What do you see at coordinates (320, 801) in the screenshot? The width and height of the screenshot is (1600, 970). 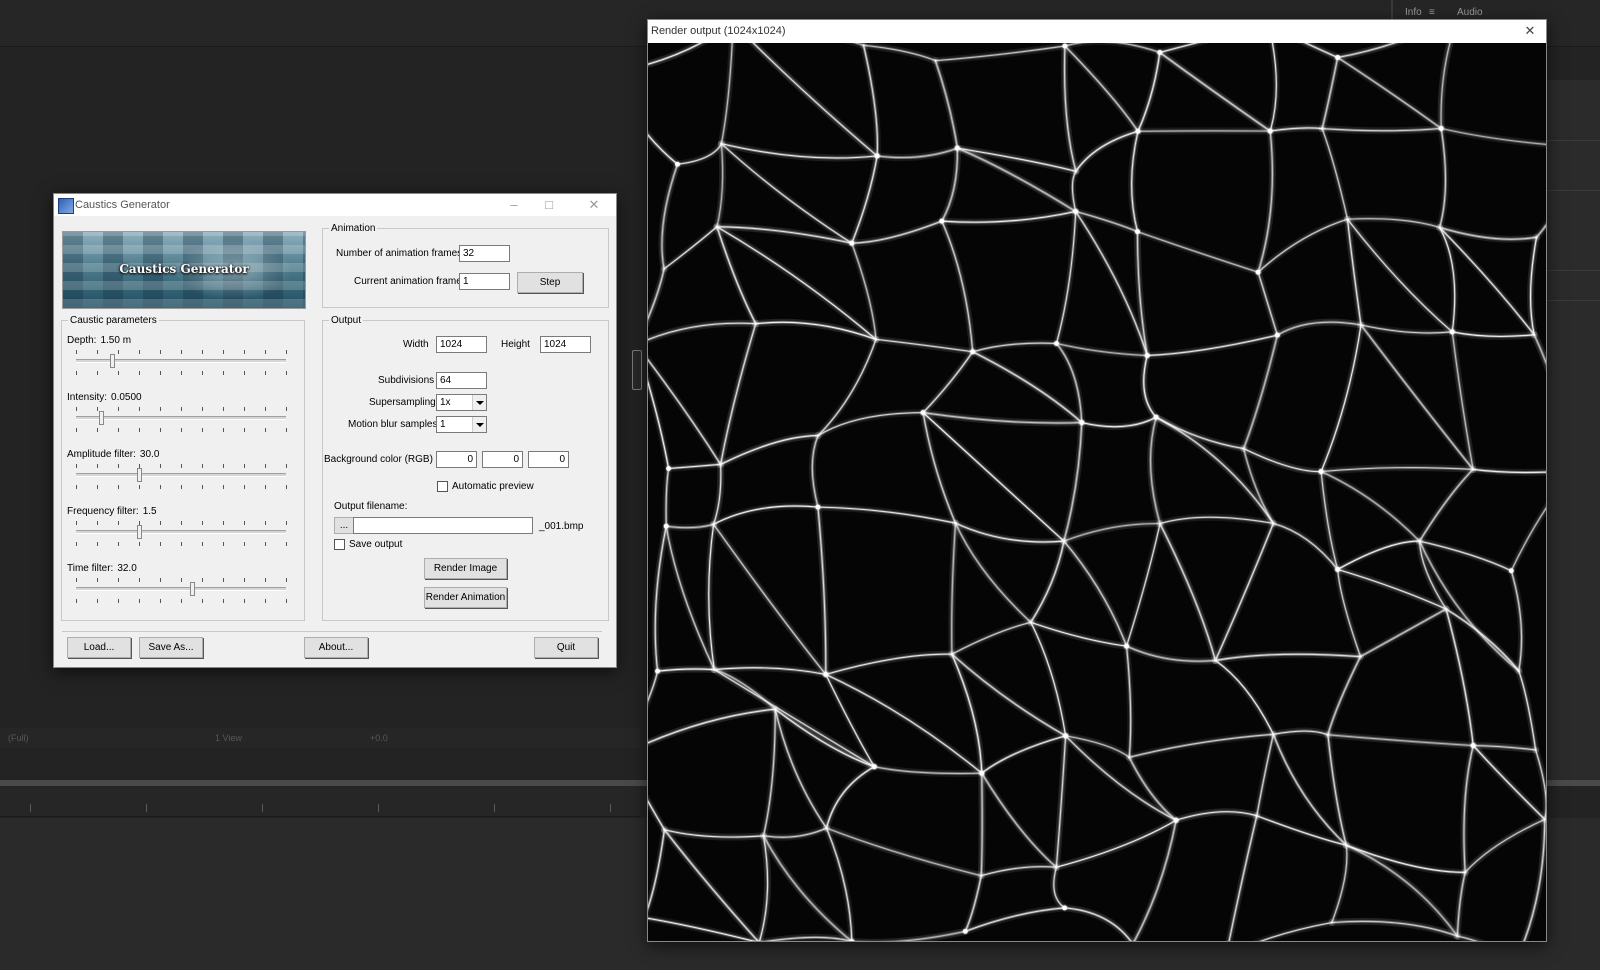 I see `timeline-ruler` at bounding box center [320, 801].